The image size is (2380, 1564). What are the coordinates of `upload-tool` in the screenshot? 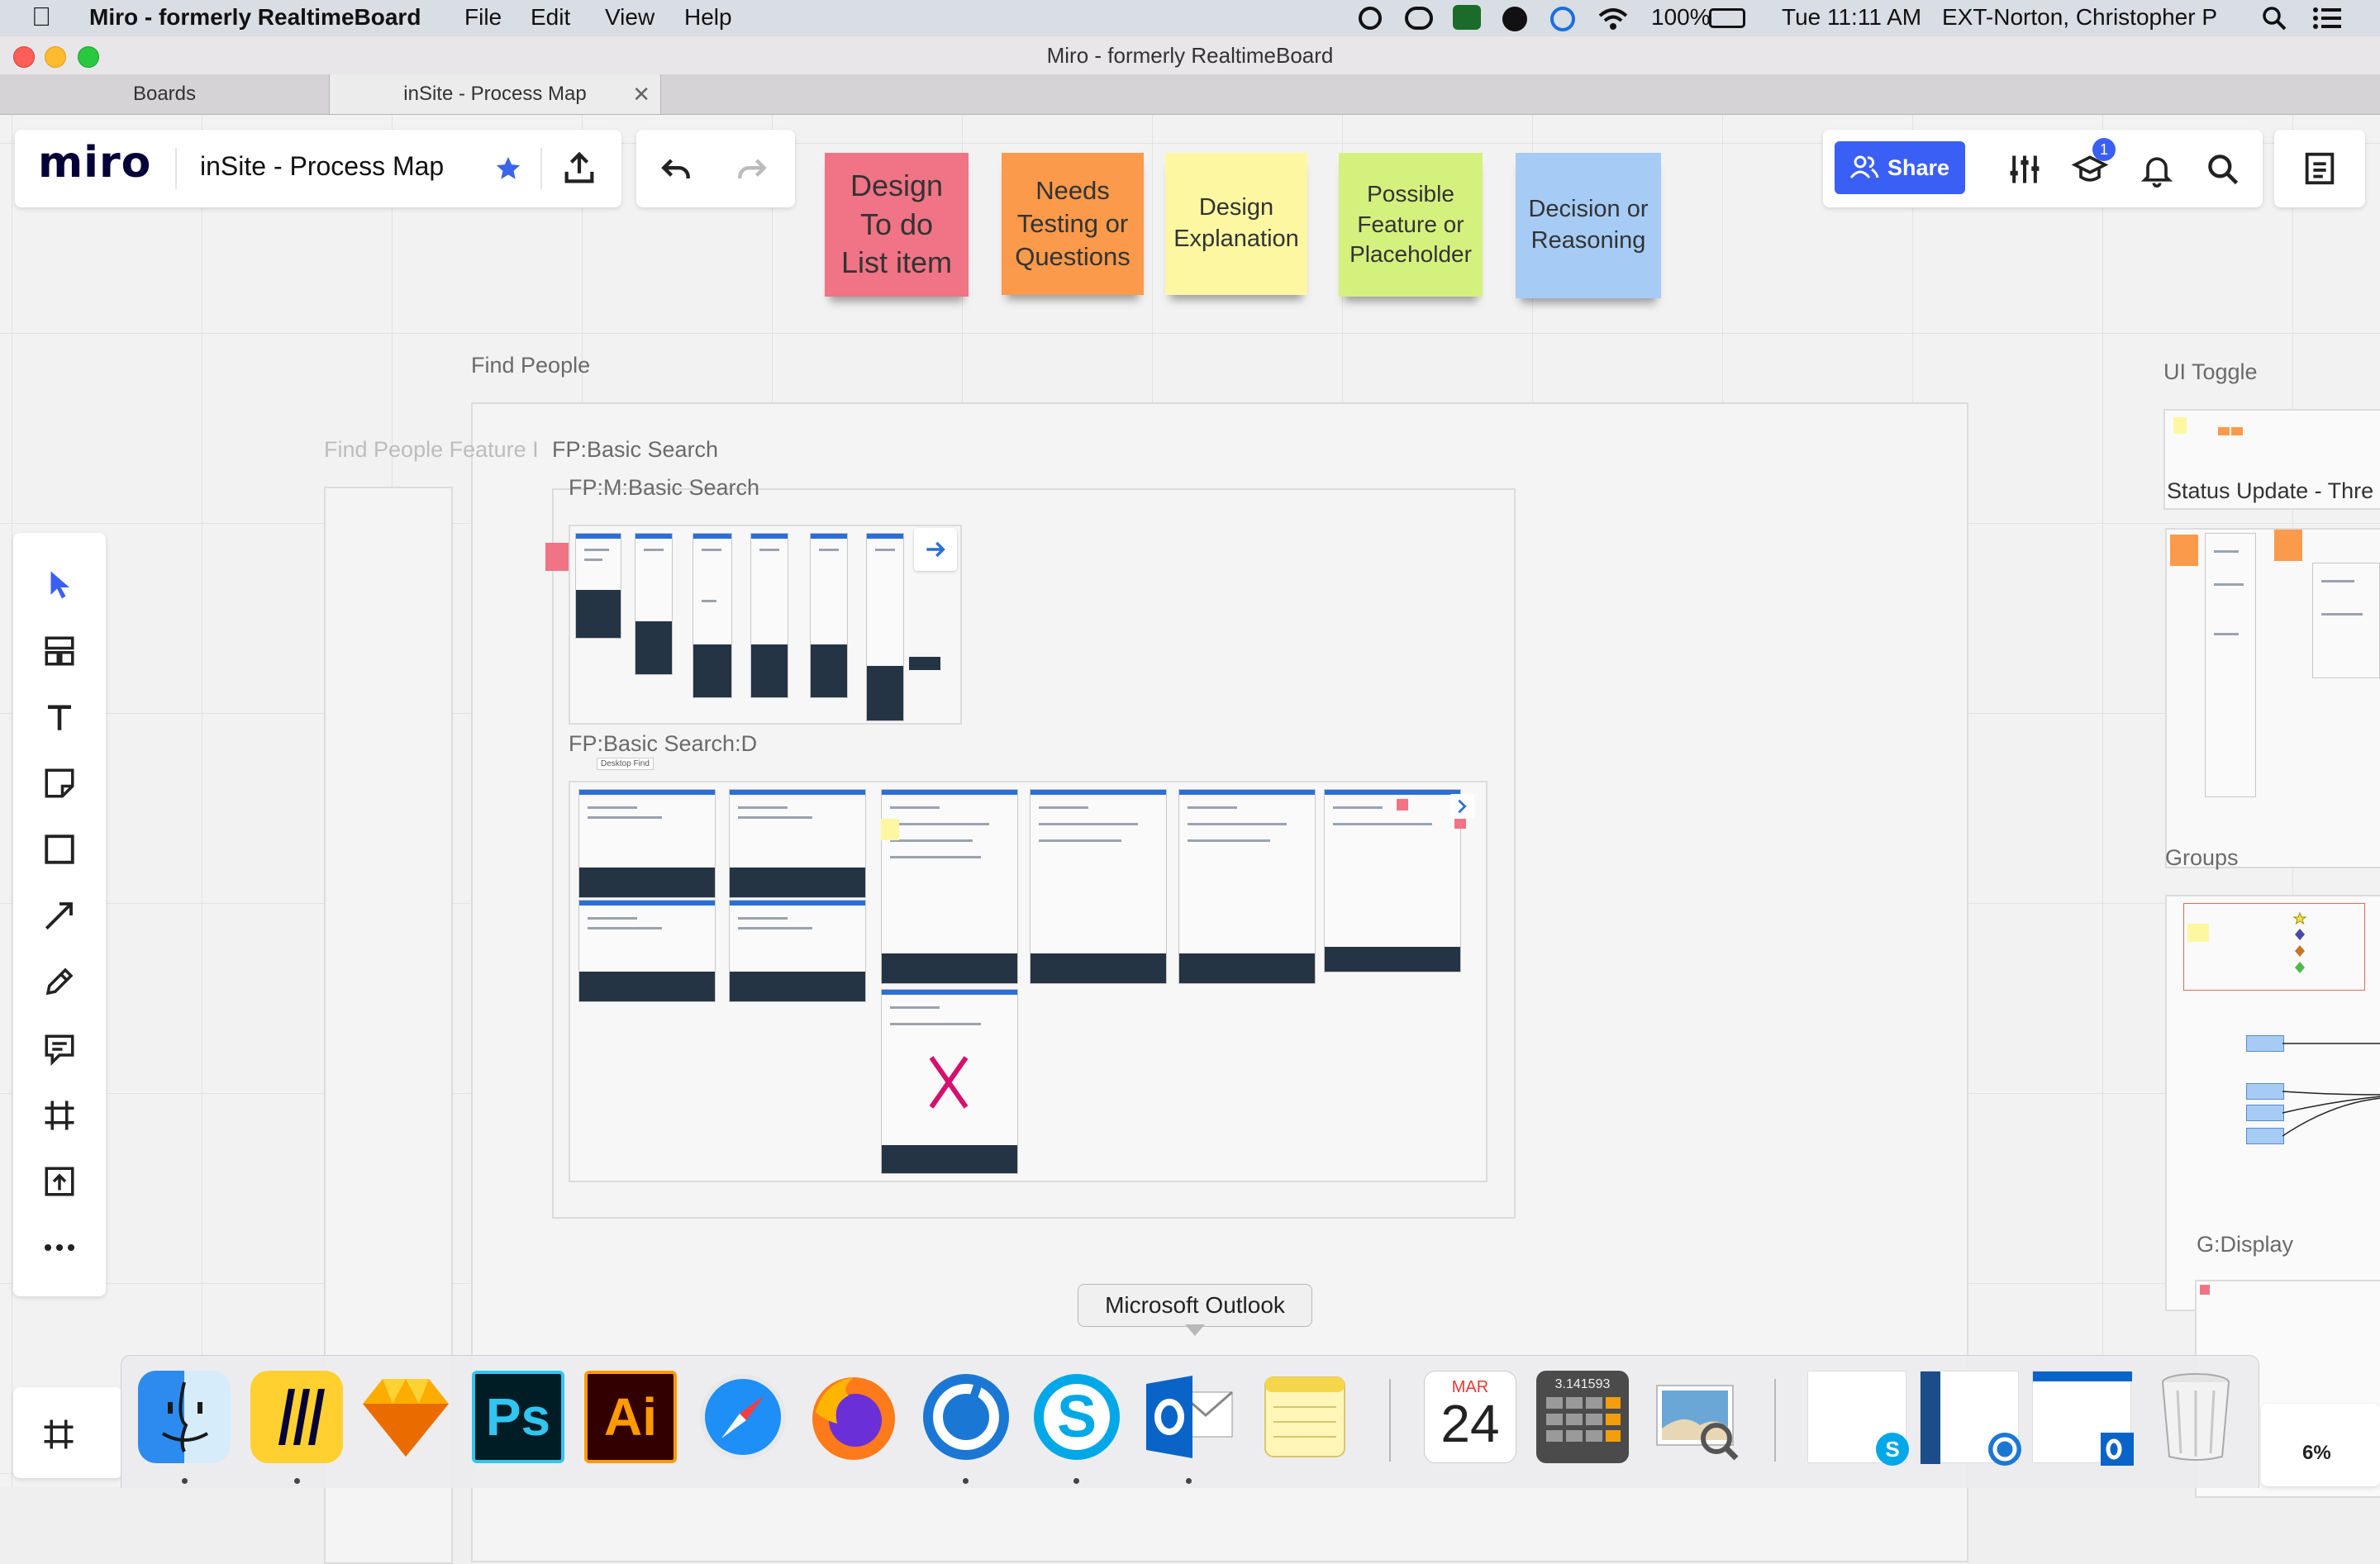 It's located at (59, 1181).